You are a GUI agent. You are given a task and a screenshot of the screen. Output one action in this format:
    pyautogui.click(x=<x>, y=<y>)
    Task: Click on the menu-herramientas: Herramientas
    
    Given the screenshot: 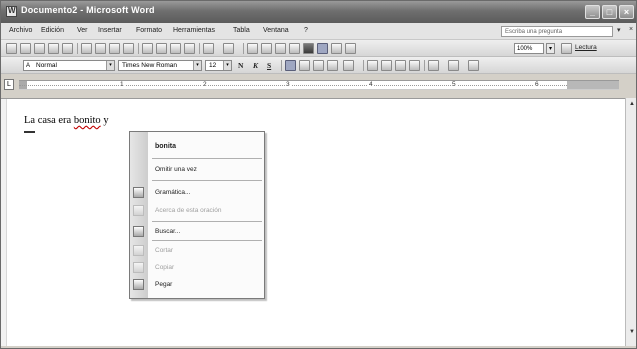 What is the action you would take?
    pyautogui.click(x=194, y=30)
    